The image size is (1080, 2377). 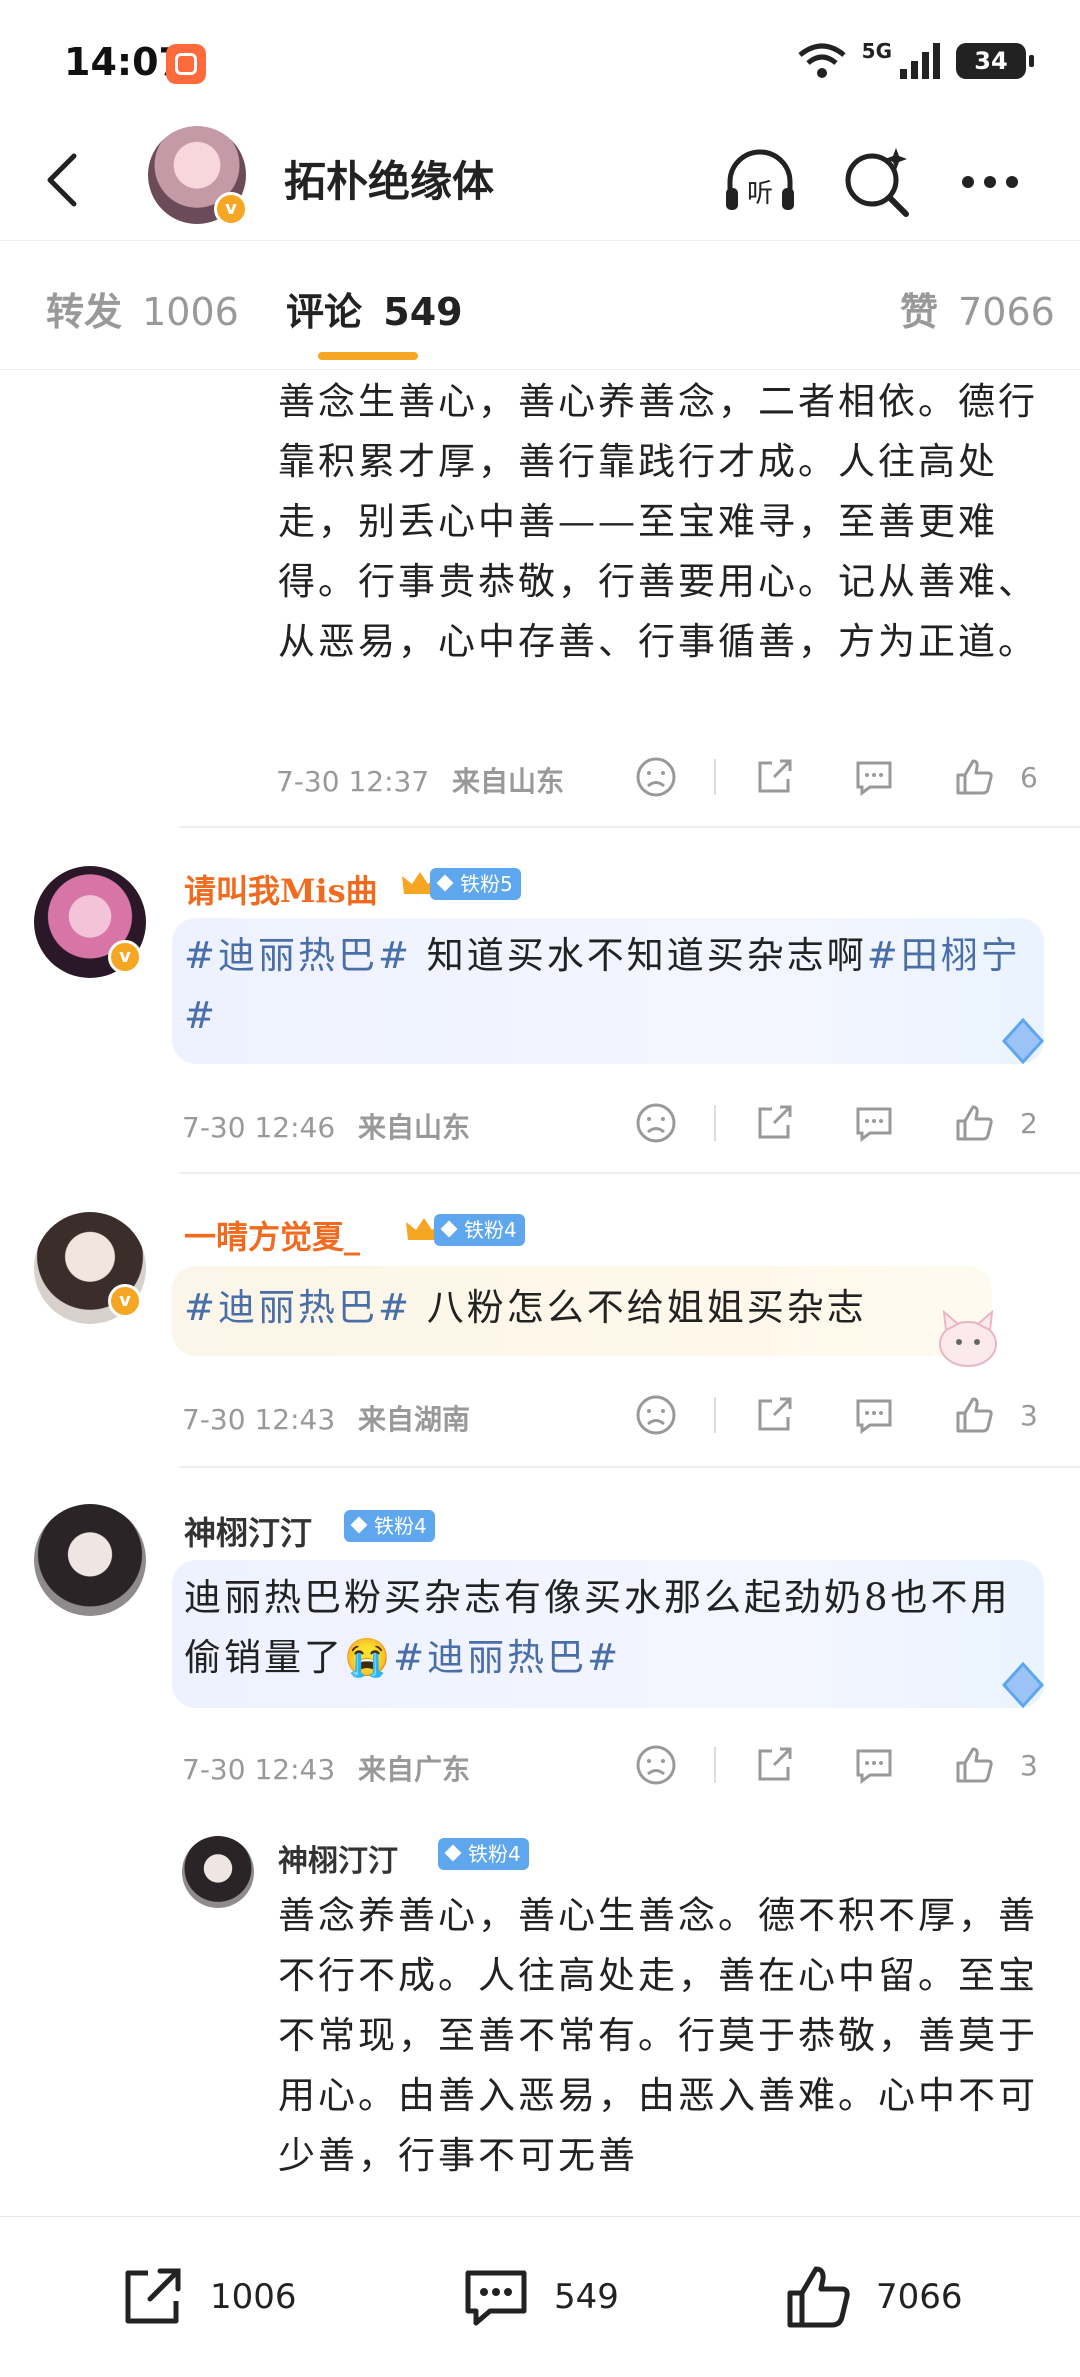 I want to click on comment-text: 迪丽热巴粉买杂志有像买水那么起劲奶8也不用偷销量了😭#迪丽热巴#, so click(x=604, y=1628).